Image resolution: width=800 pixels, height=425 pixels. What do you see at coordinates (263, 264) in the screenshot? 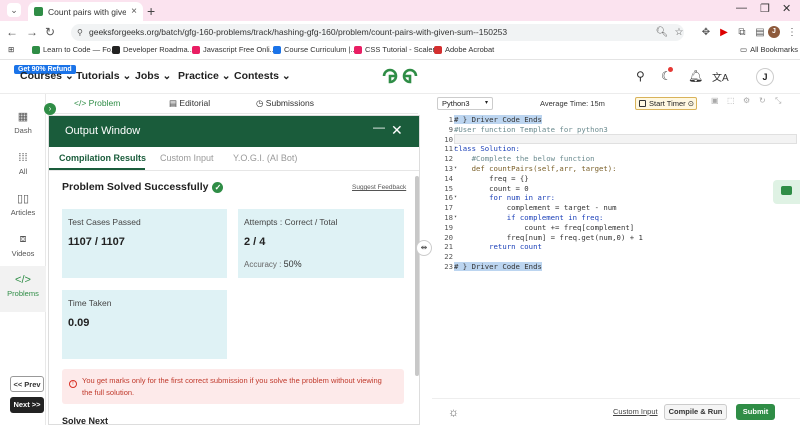
I see `accuracy-label: Accuracy :` at bounding box center [263, 264].